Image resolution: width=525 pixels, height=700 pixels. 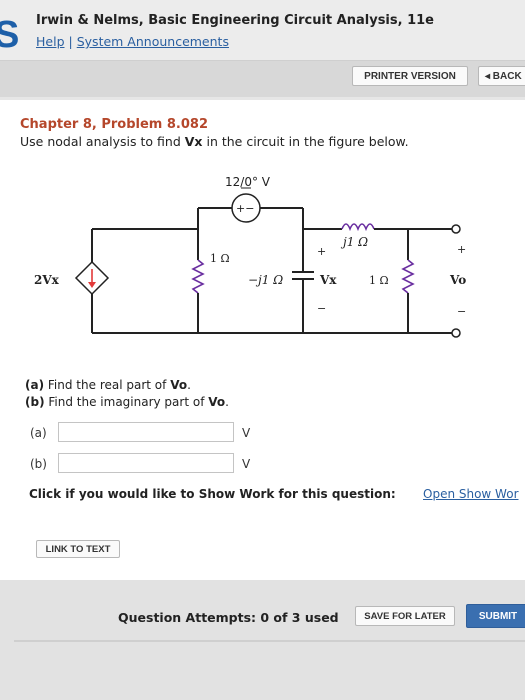 I want to click on header-links: Help | System Announcements, so click(x=132, y=41).